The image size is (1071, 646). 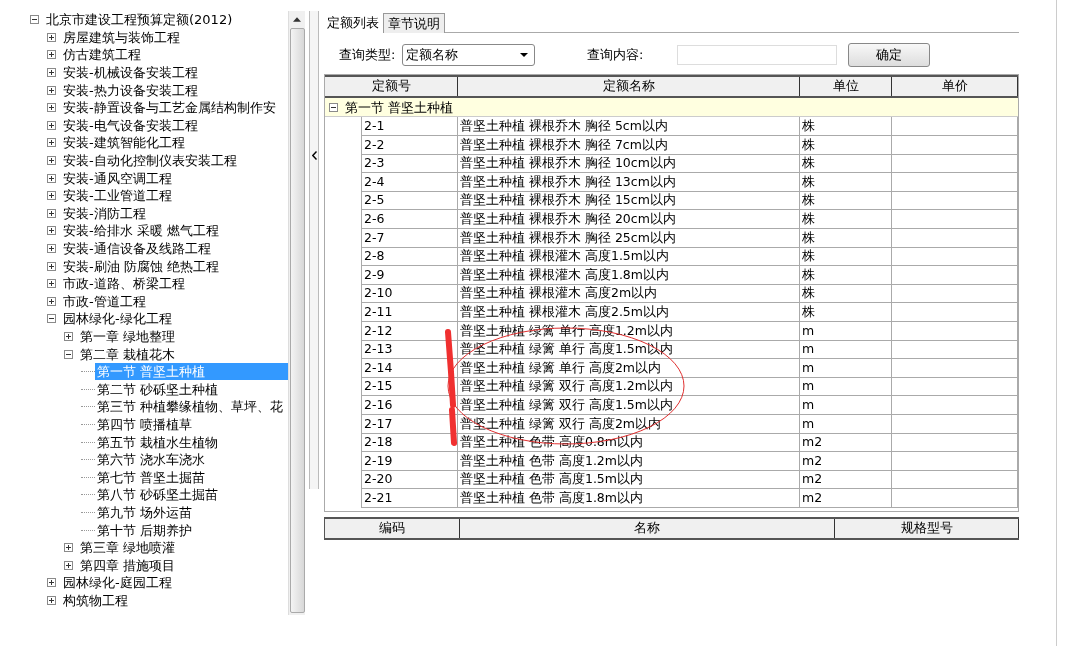 What do you see at coordinates (121, 37) in the screenshot?
I see `tree-item: 房屋建筑与装饰工程` at bounding box center [121, 37].